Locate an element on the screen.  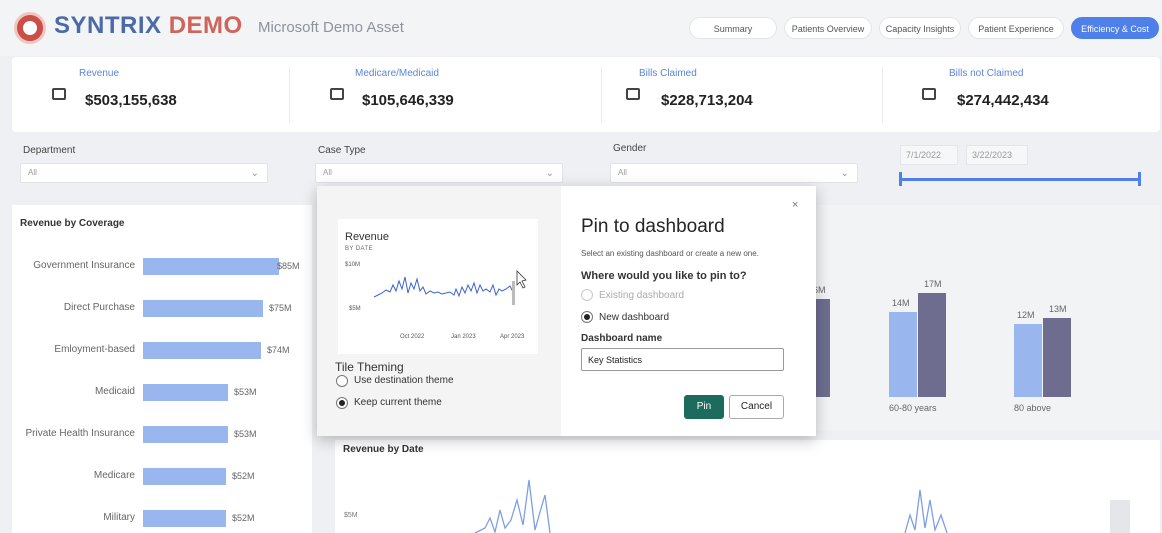
kpi-value: $274,442,434 is located at coordinates (1003, 100).